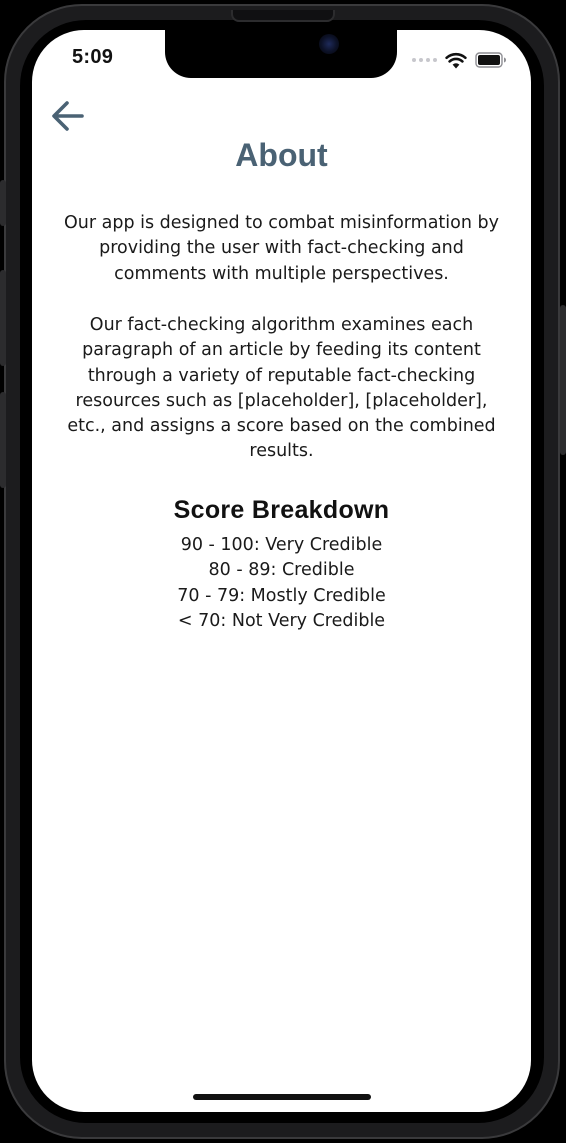 The width and height of the screenshot is (566, 1143). I want to click on wifi-icon, so click(456, 60).